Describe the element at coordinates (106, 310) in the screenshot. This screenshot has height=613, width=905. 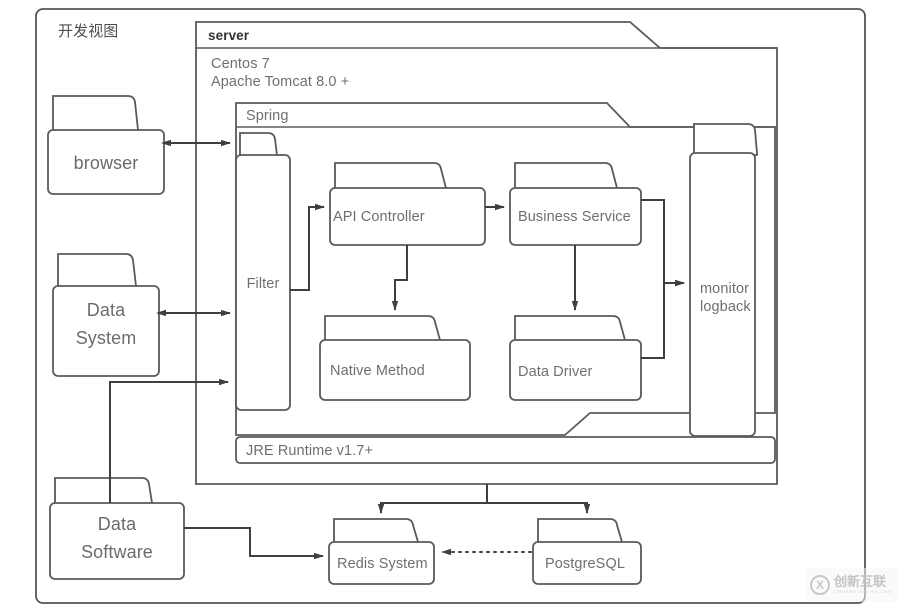
I see `node-data-system-label-1: Data` at that location.